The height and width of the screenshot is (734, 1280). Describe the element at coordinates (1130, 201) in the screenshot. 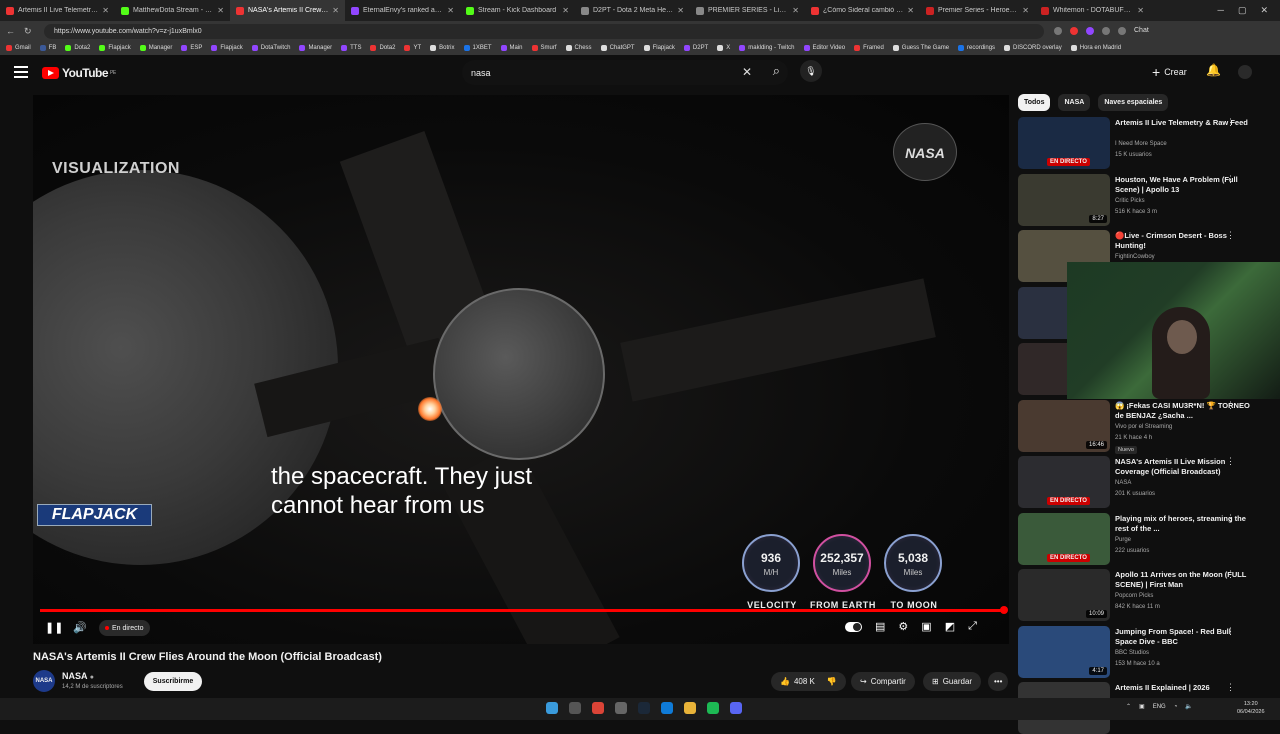

I see `recommended-channel: Critic Picks` at that location.